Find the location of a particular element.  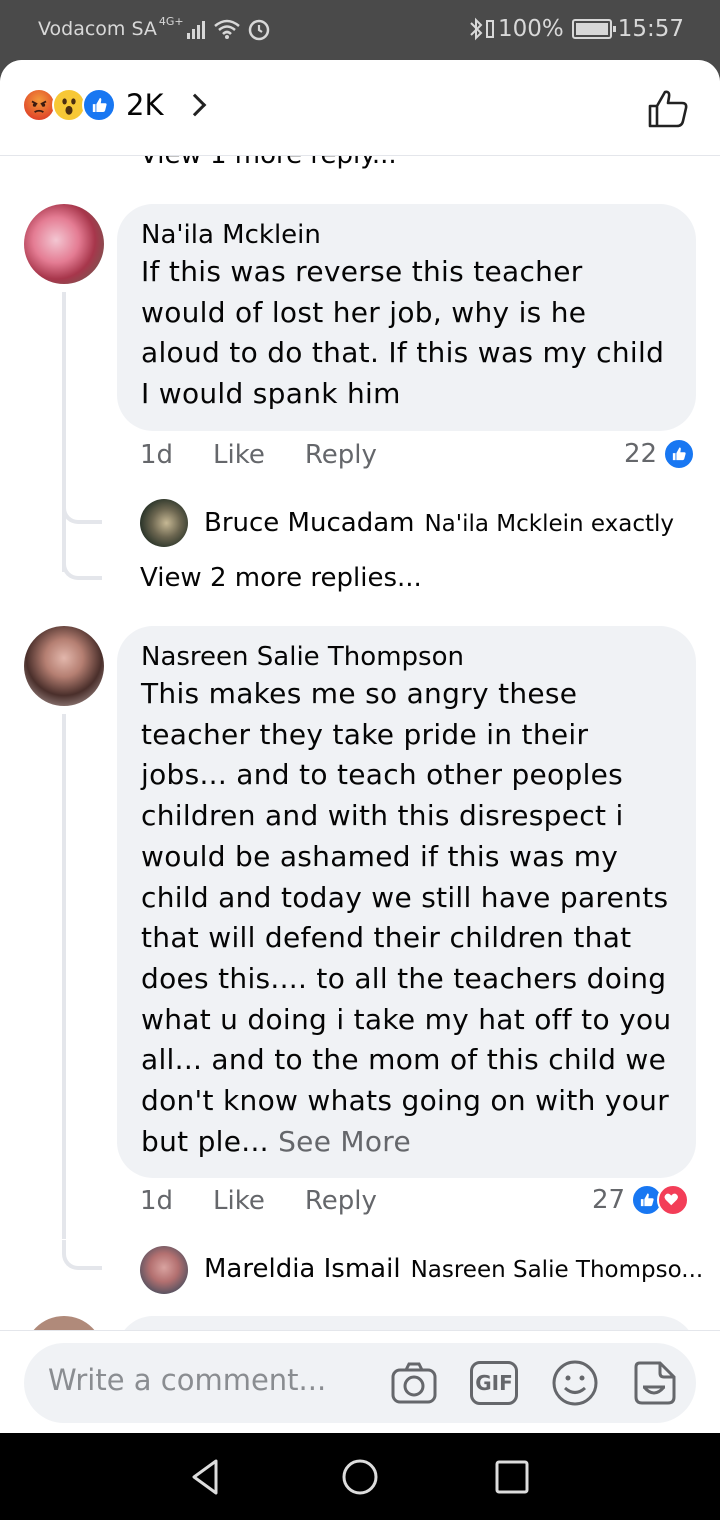

back-icon is located at coordinates (206, 1477).